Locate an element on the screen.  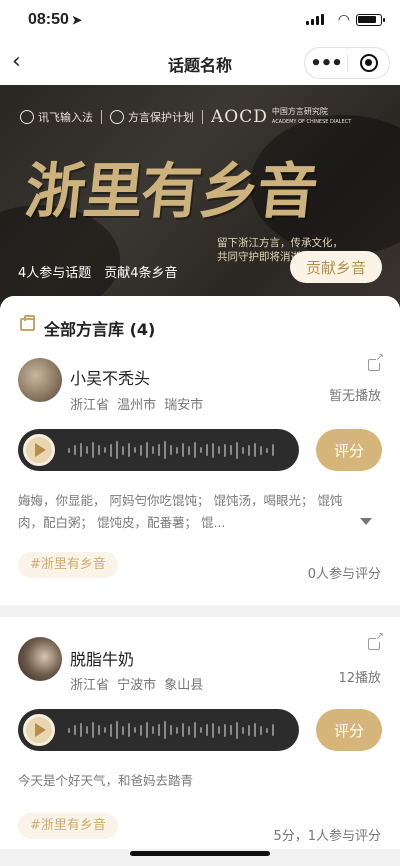
library-icon is located at coordinates (27, 323).